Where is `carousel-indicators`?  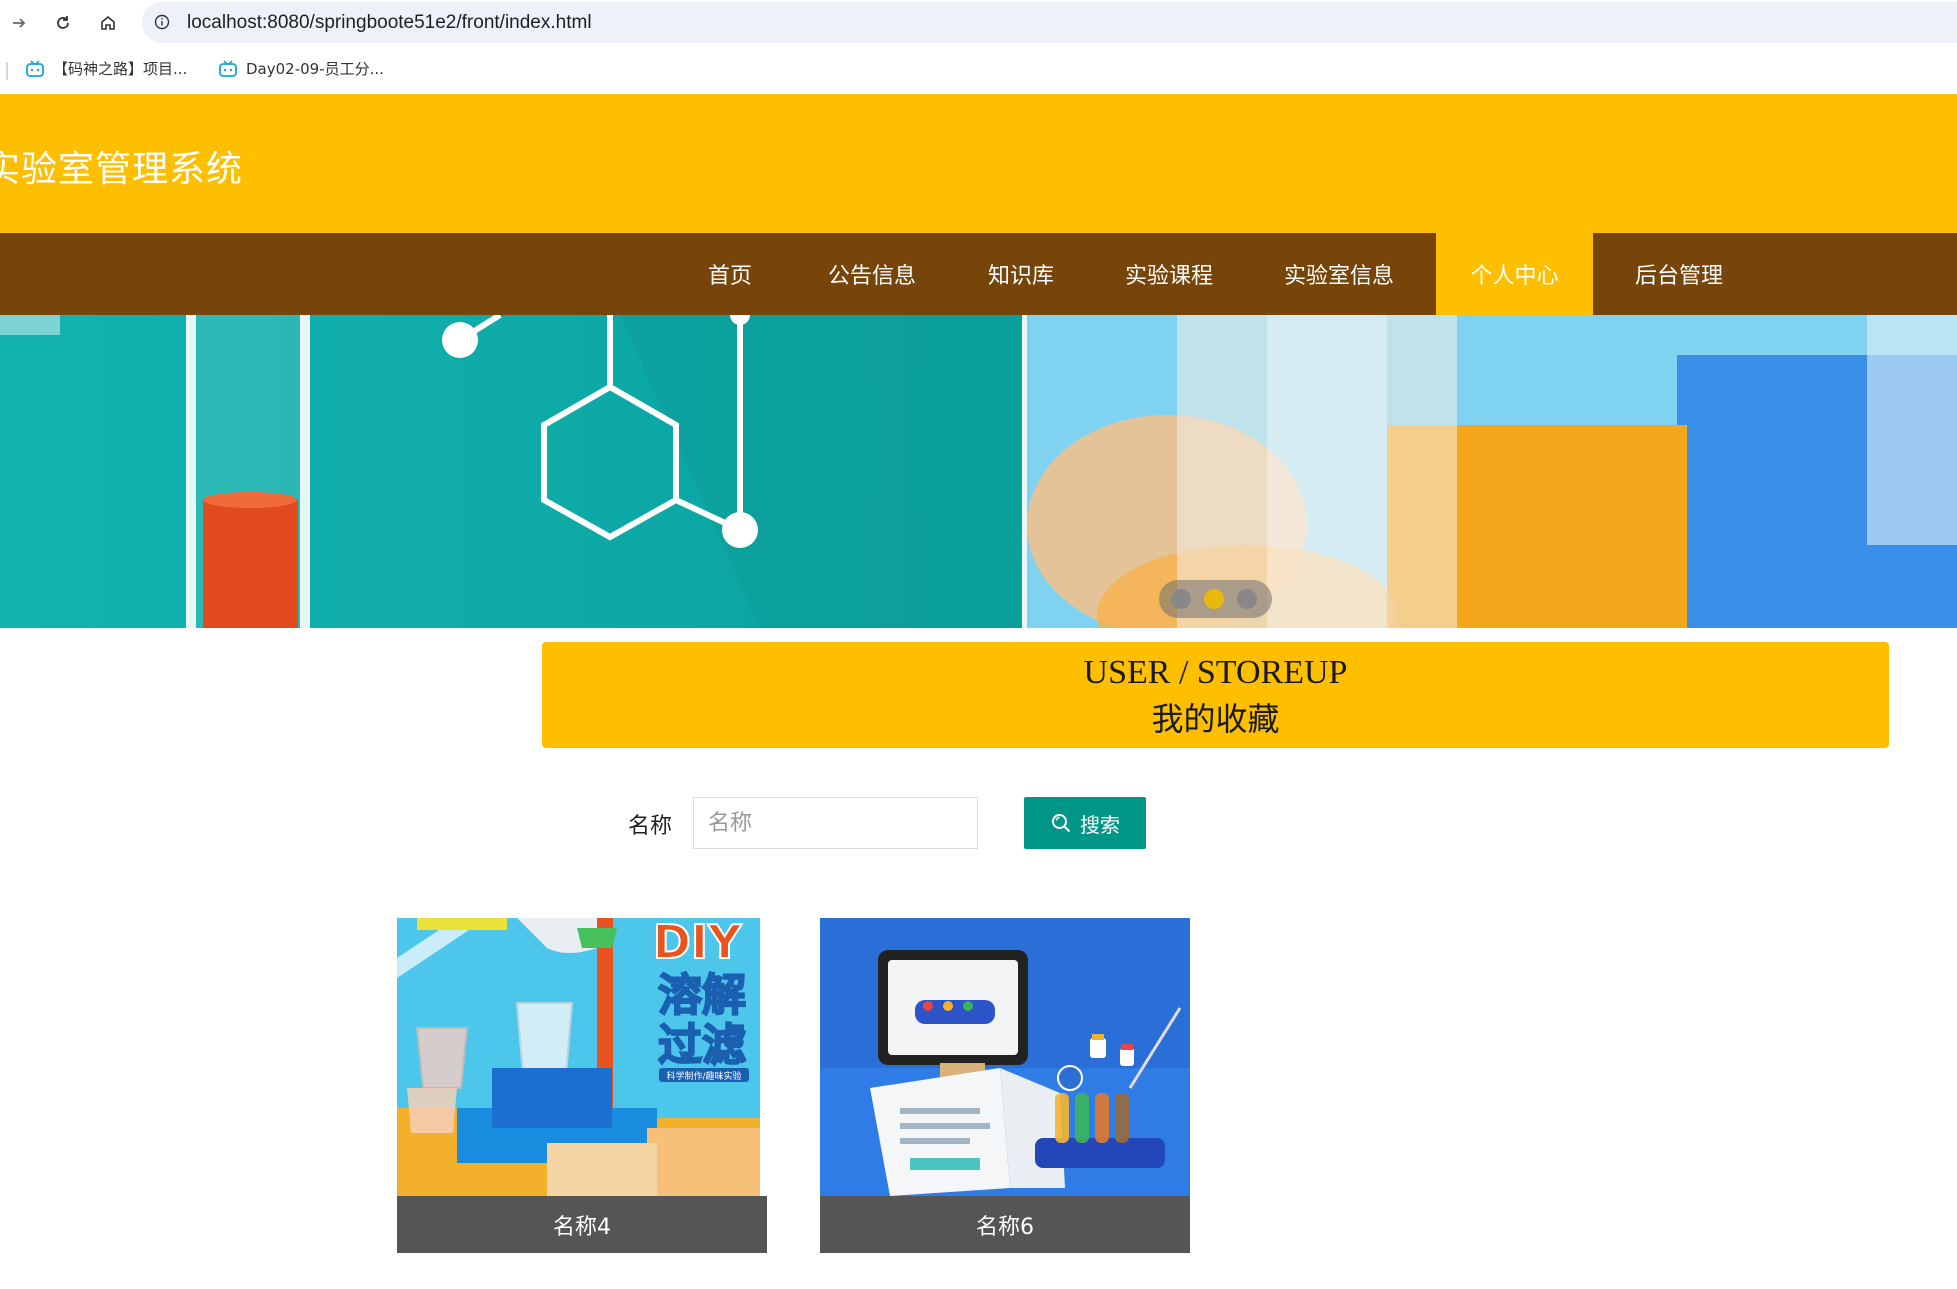 carousel-indicators is located at coordinates (1215, 599).